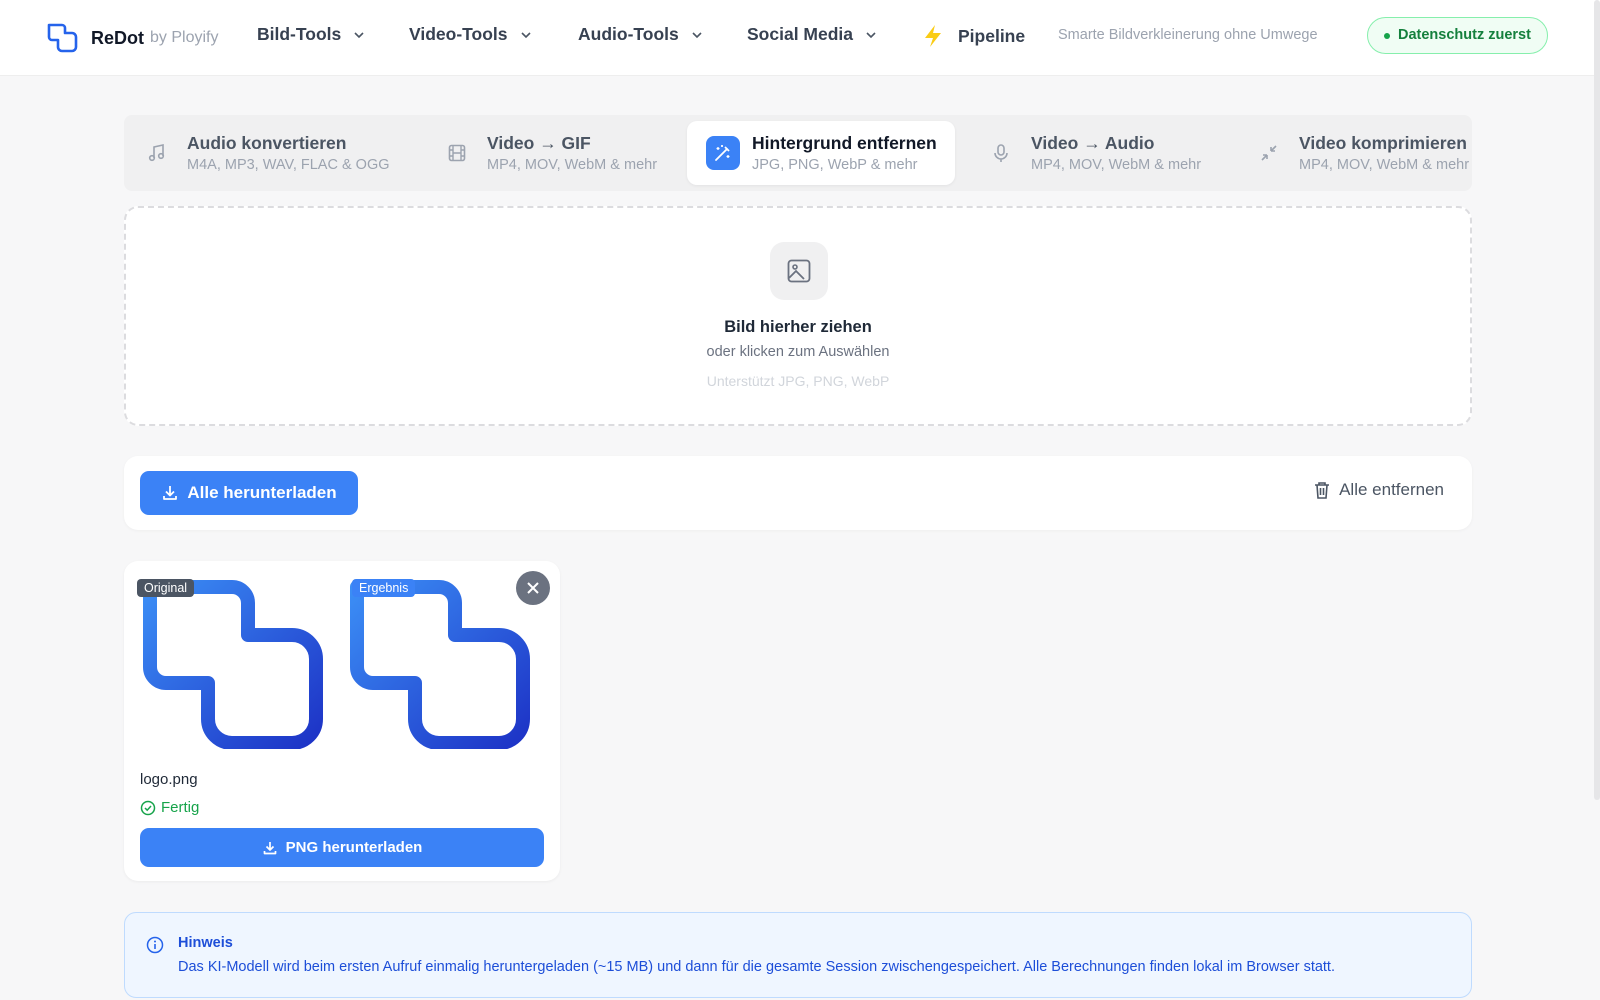 The width and height of the screenshot is (1600, 1000). Describe the element at coordinates (155, 945) in the screenshot. I see `info-icon` at that location.